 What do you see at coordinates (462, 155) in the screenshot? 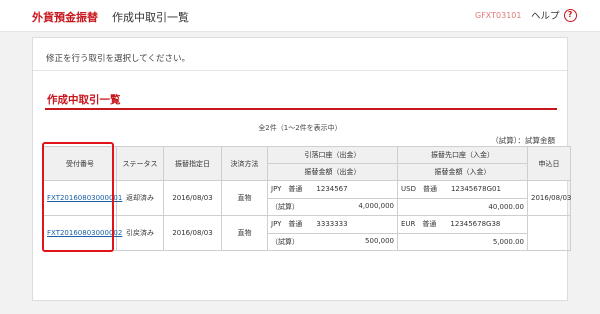
I see `header-credit-account: 振替先口座（入金）` at bounding box center [462, 155].